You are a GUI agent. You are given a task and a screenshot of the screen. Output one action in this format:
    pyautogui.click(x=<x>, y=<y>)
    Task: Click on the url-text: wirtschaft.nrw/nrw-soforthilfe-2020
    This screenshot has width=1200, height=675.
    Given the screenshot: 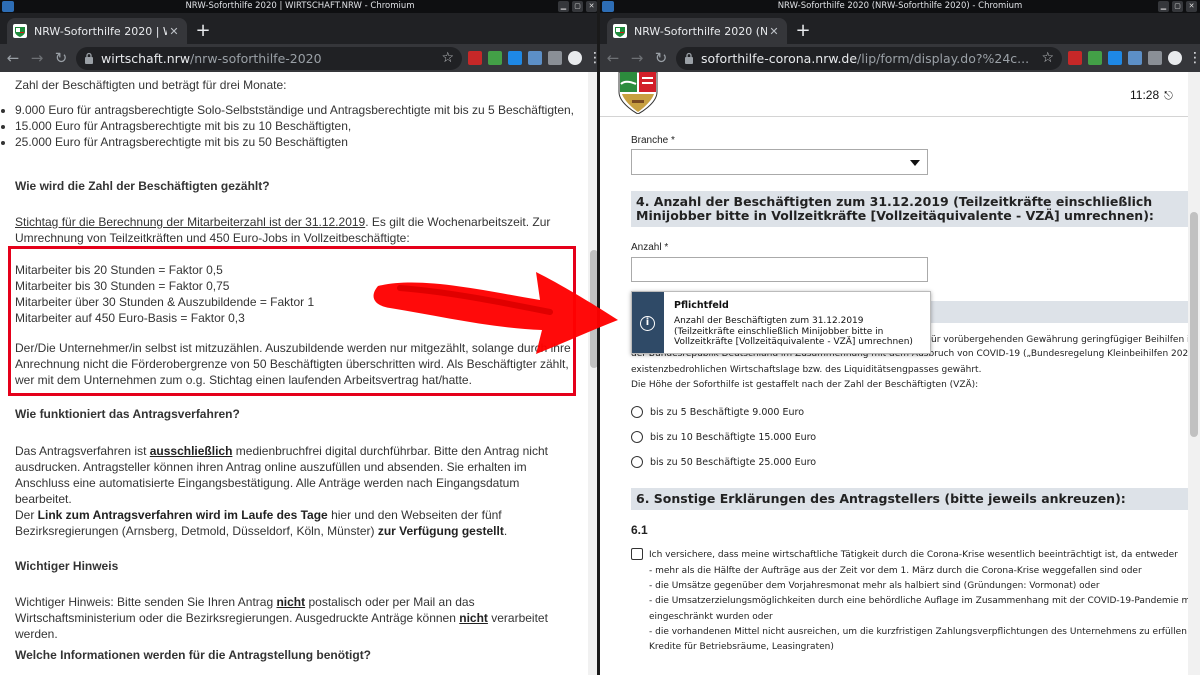 What is the action you would take?
    pyautogui.click(x=211, y=58)
    